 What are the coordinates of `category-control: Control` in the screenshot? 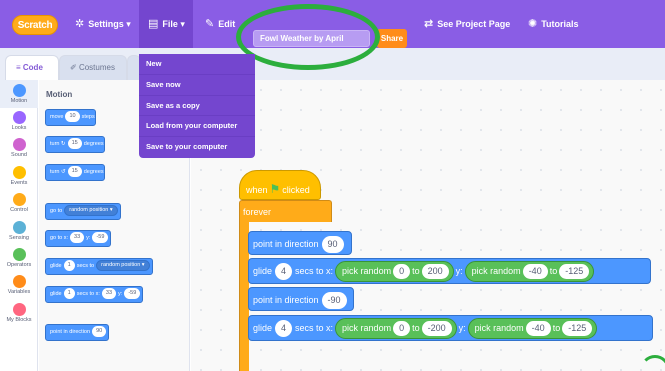 It's located at (19, 203).